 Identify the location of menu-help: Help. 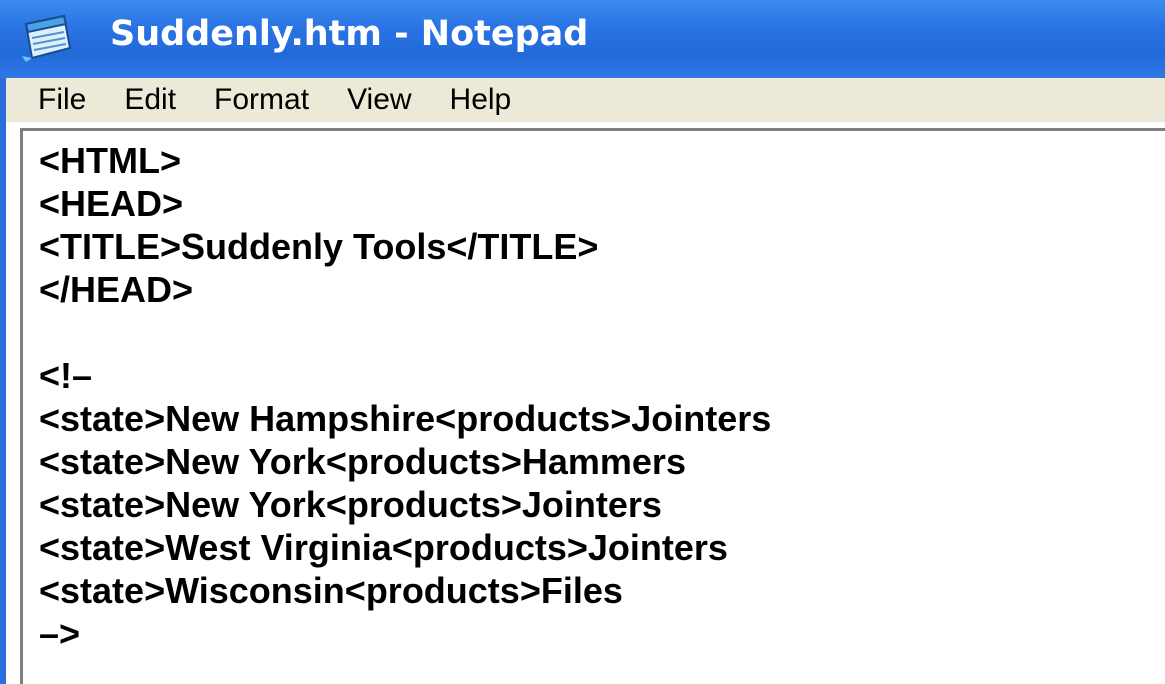
(481, 100).